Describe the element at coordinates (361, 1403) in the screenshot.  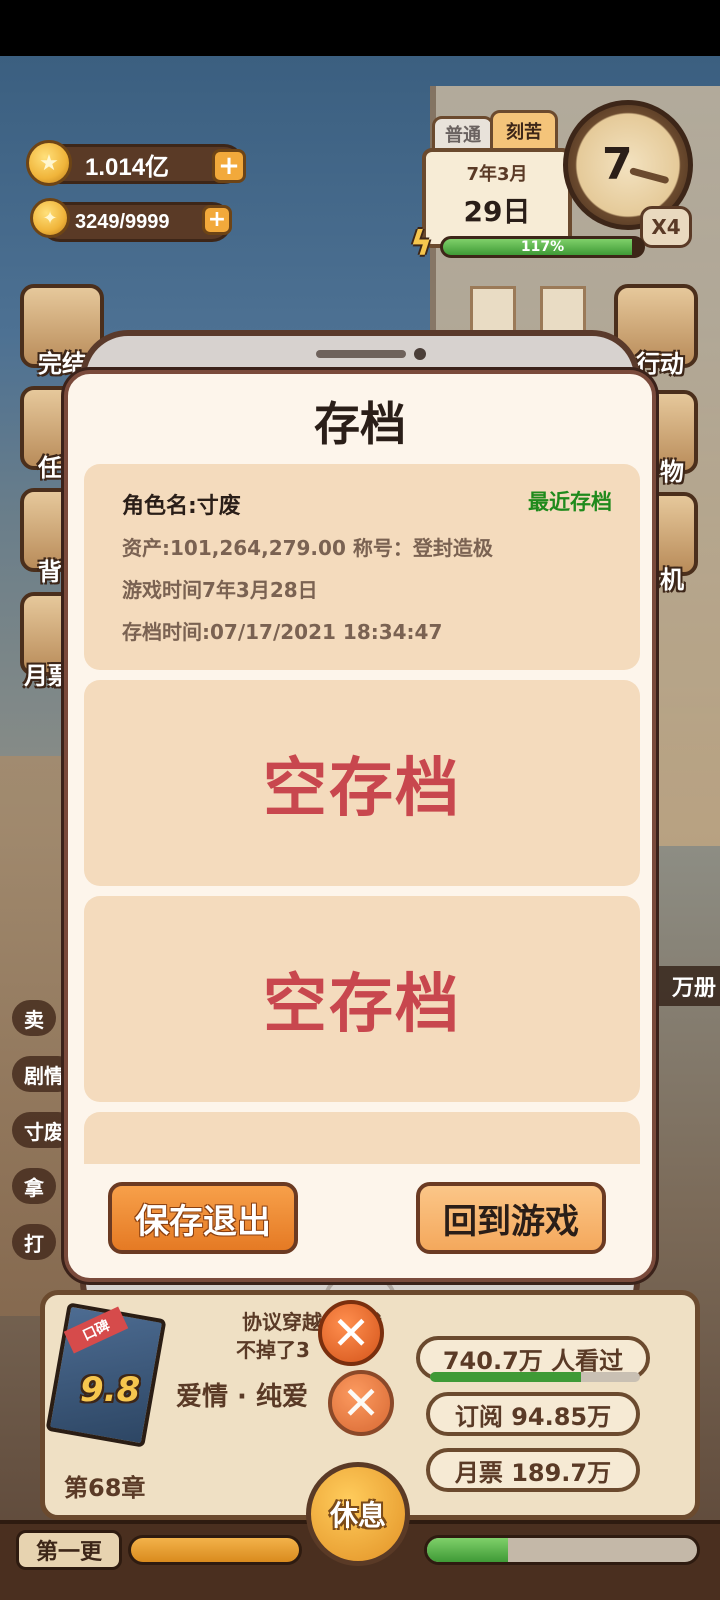
I see `close-shadow-icon: ✕` at that location.